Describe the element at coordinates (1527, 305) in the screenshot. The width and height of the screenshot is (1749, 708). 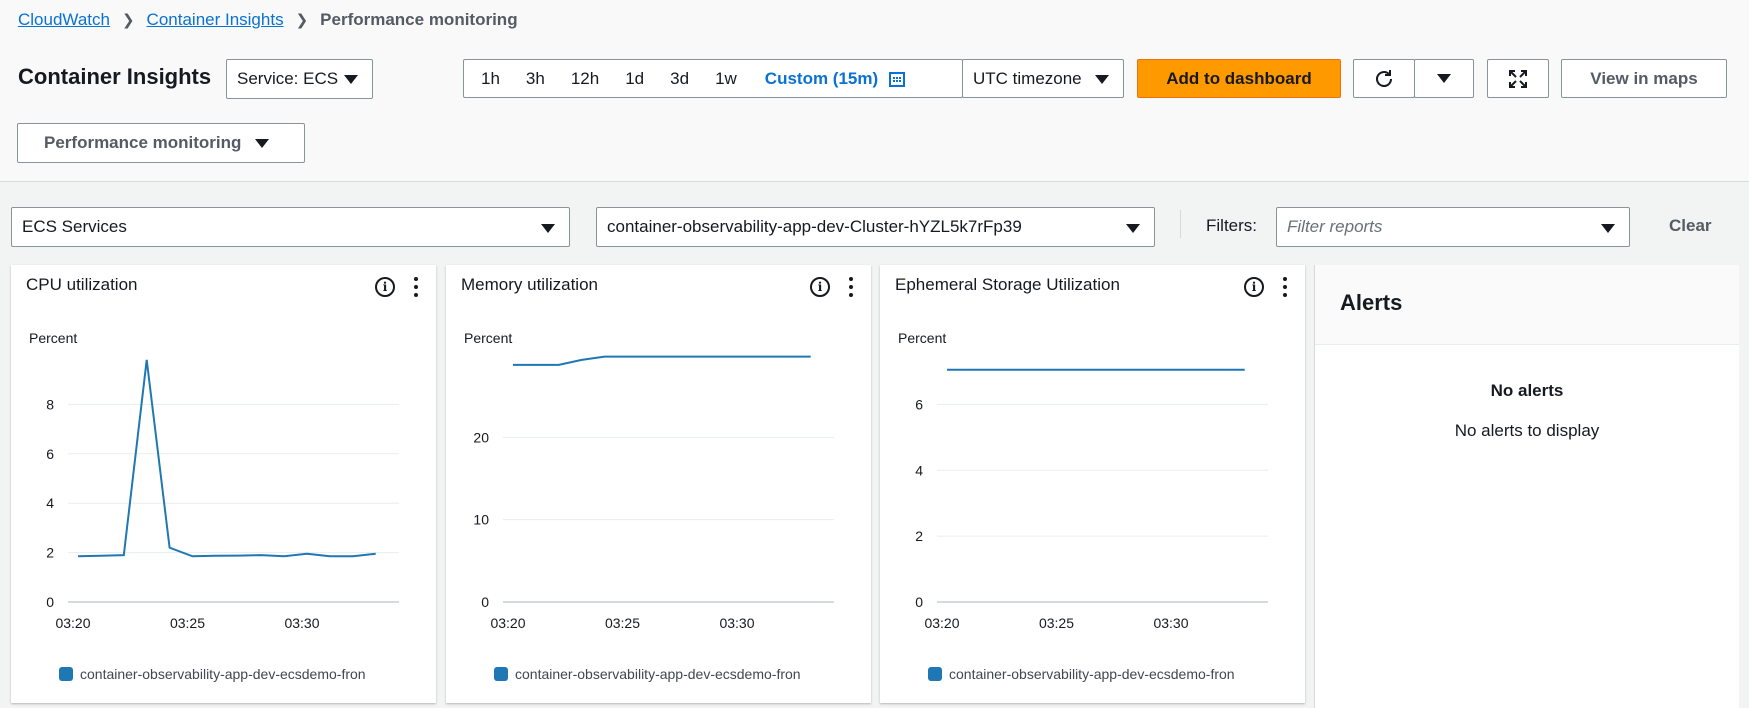
I see `alerts-title: Alerts` at that location.